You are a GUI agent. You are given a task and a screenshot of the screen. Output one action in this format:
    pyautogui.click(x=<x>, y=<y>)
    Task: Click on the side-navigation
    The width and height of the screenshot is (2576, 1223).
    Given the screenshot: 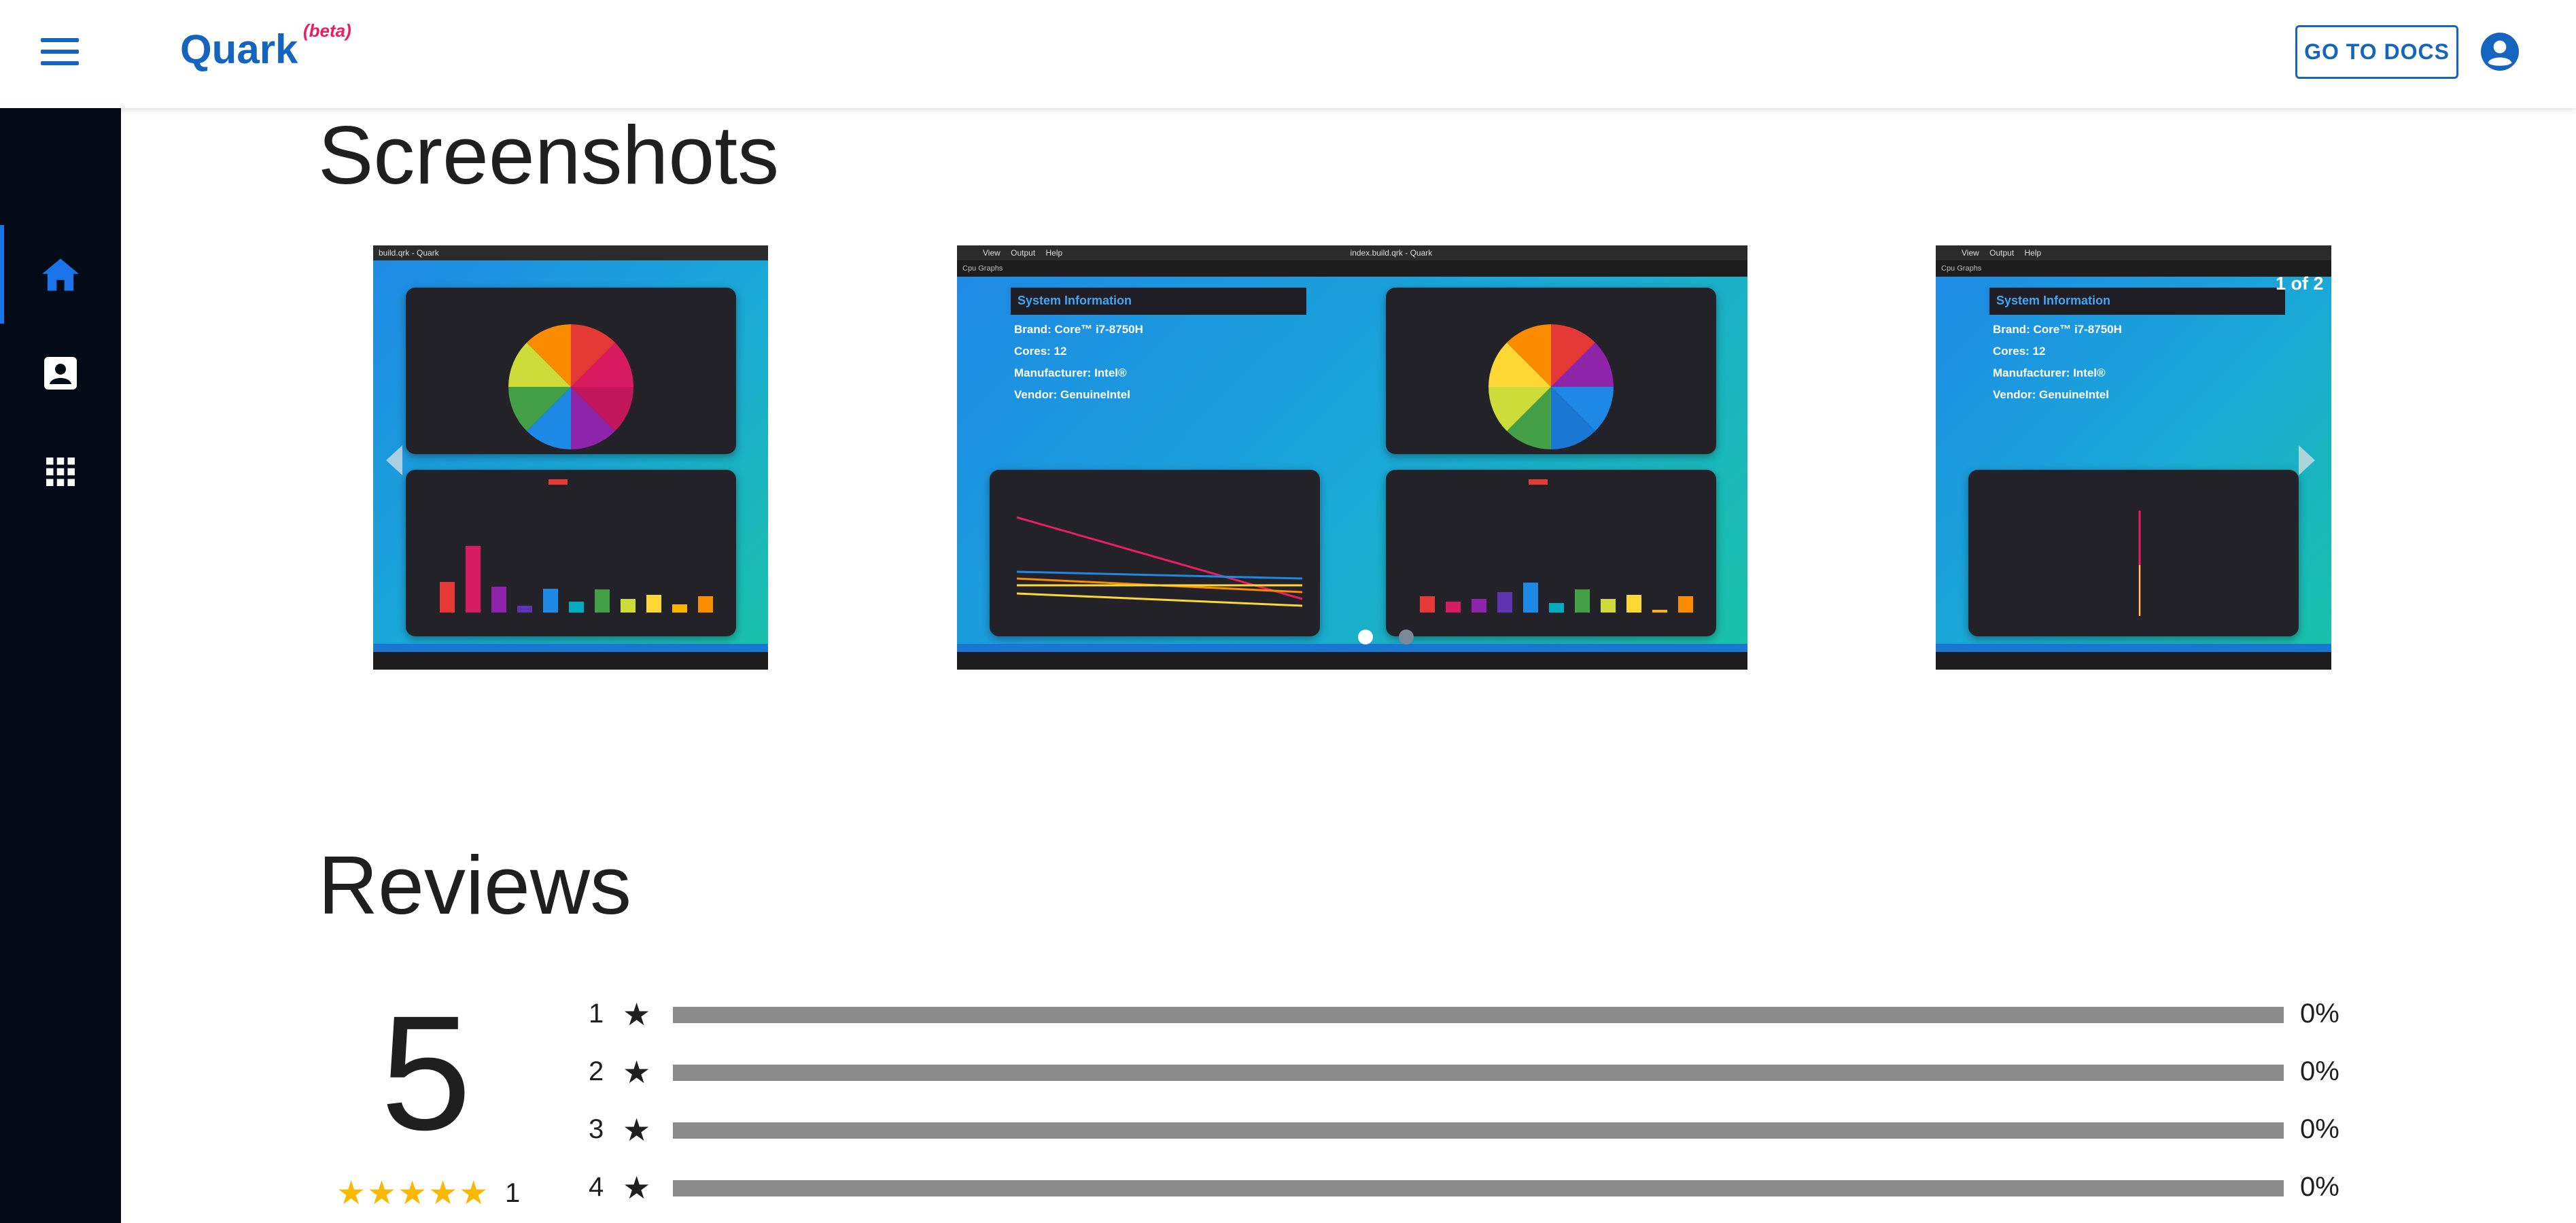 What is the action you would take?
    pyautogui.click(x=60, y=665)
    